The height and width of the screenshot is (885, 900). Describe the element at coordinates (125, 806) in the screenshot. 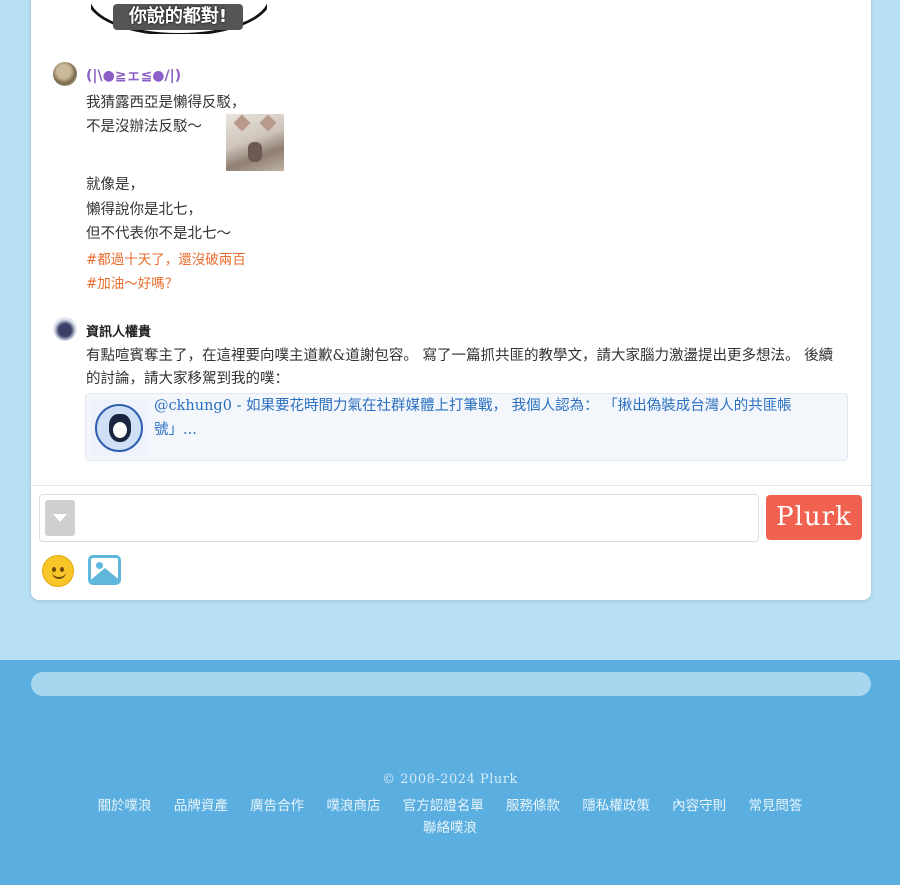

I see `footer-link: 關於噗浪` at that location.